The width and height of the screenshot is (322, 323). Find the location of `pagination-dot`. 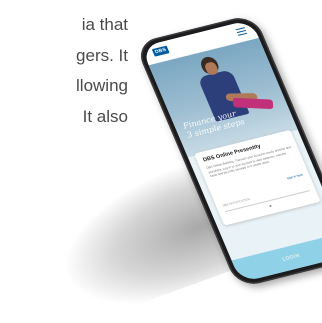

pagination-dot is located at coordinates (270, 206).